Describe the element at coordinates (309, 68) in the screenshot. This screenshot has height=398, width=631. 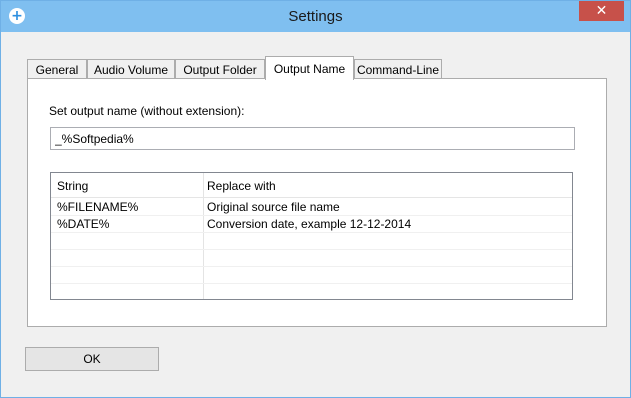
I see `tab-output-name: Output Name` at that location.